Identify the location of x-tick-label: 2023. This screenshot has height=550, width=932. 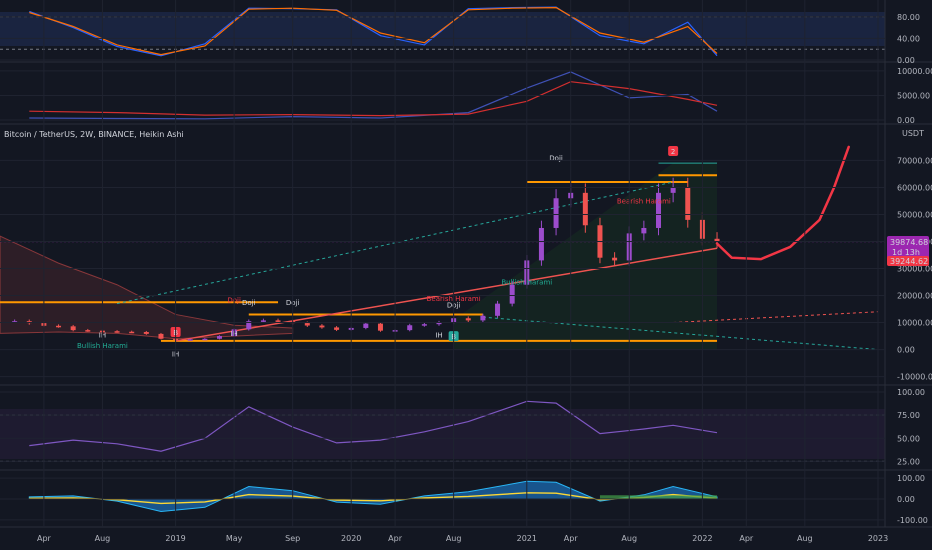
(878, 538).